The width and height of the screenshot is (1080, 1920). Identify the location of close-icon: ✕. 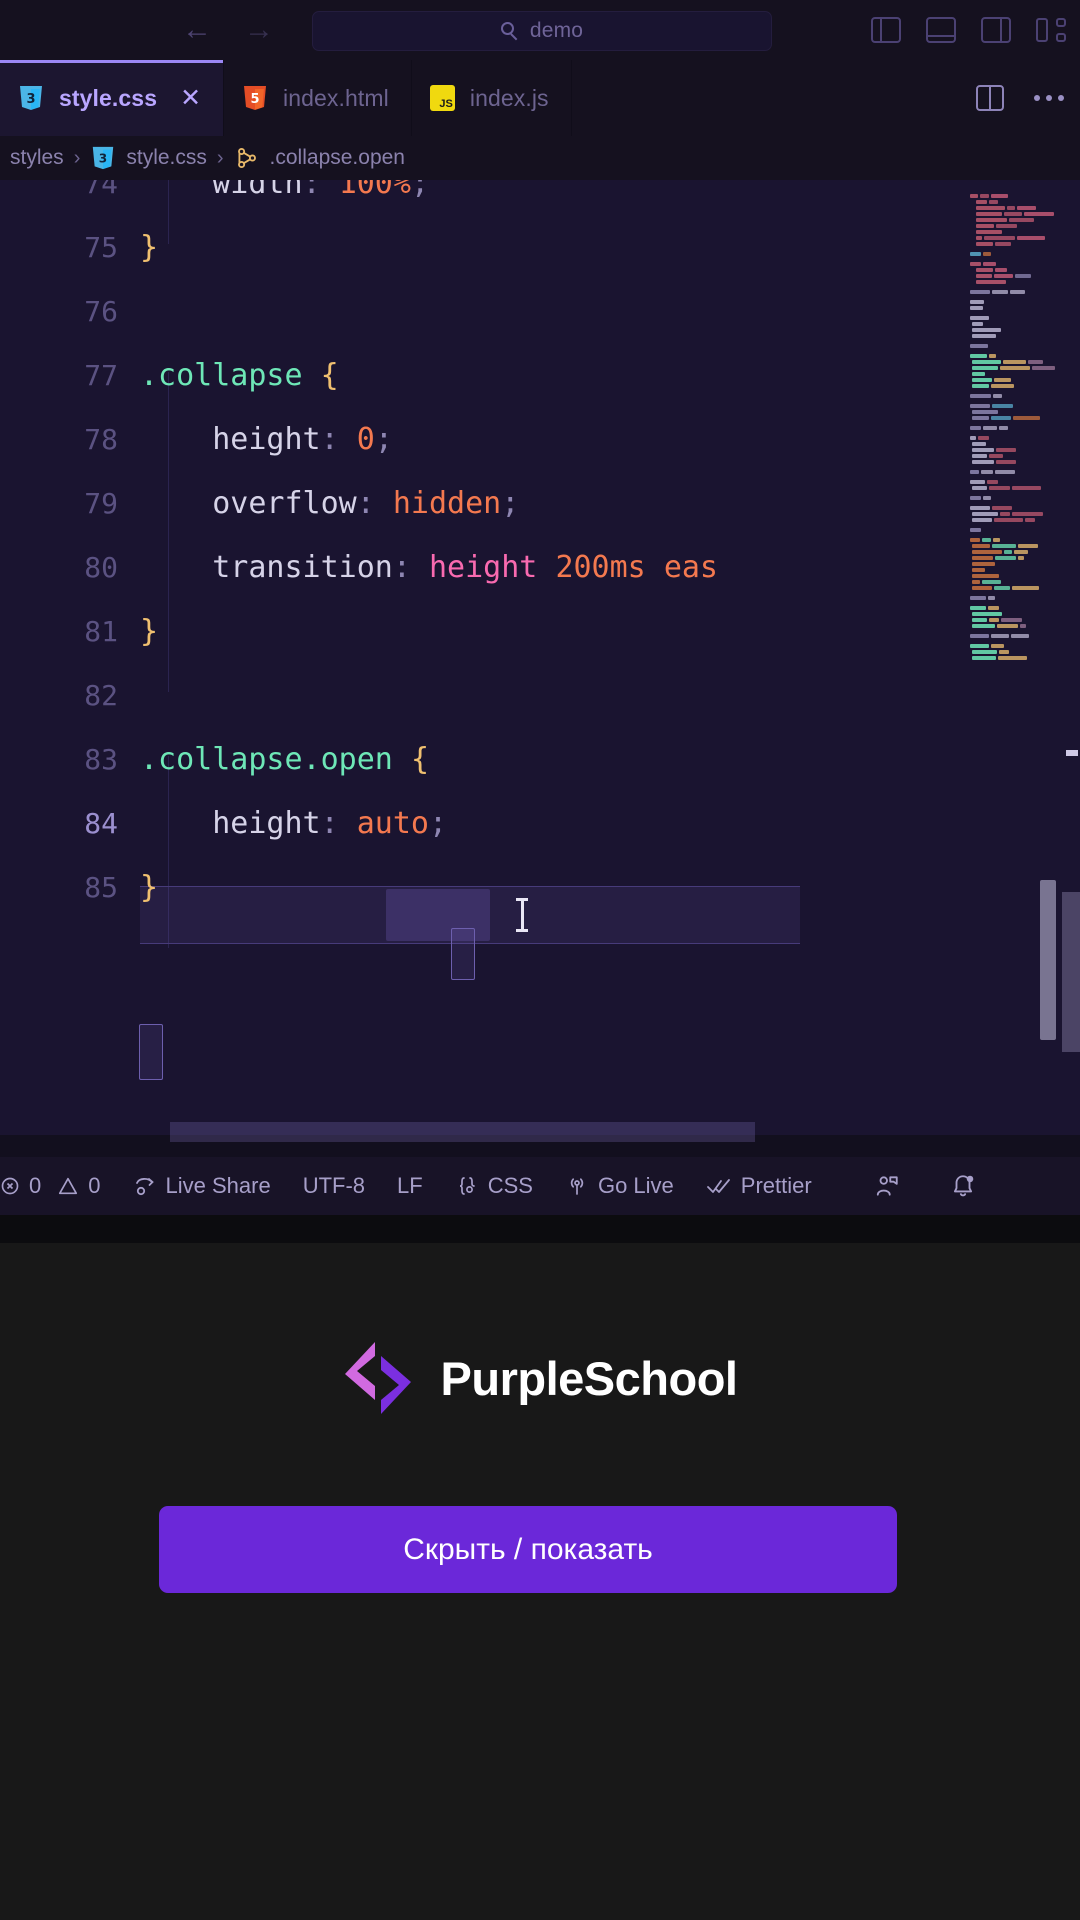
(190, 98).